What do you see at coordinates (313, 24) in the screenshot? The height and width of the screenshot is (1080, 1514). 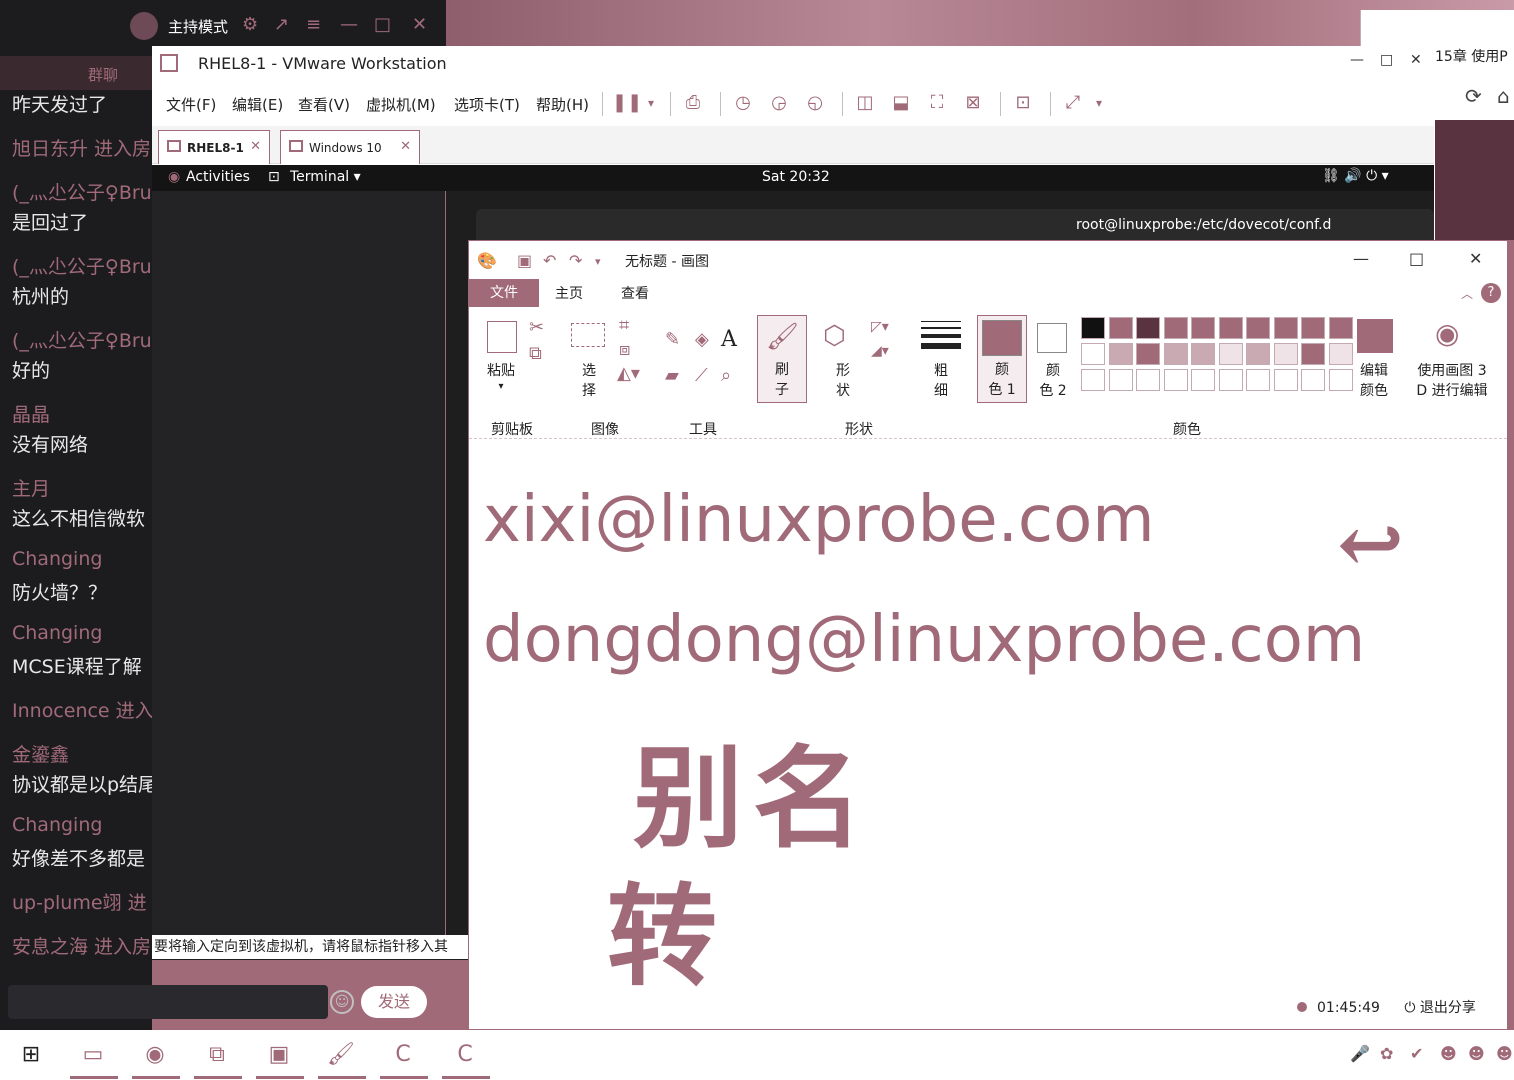 I see `menu-icon: ≡` at bounding box center [313, 24].